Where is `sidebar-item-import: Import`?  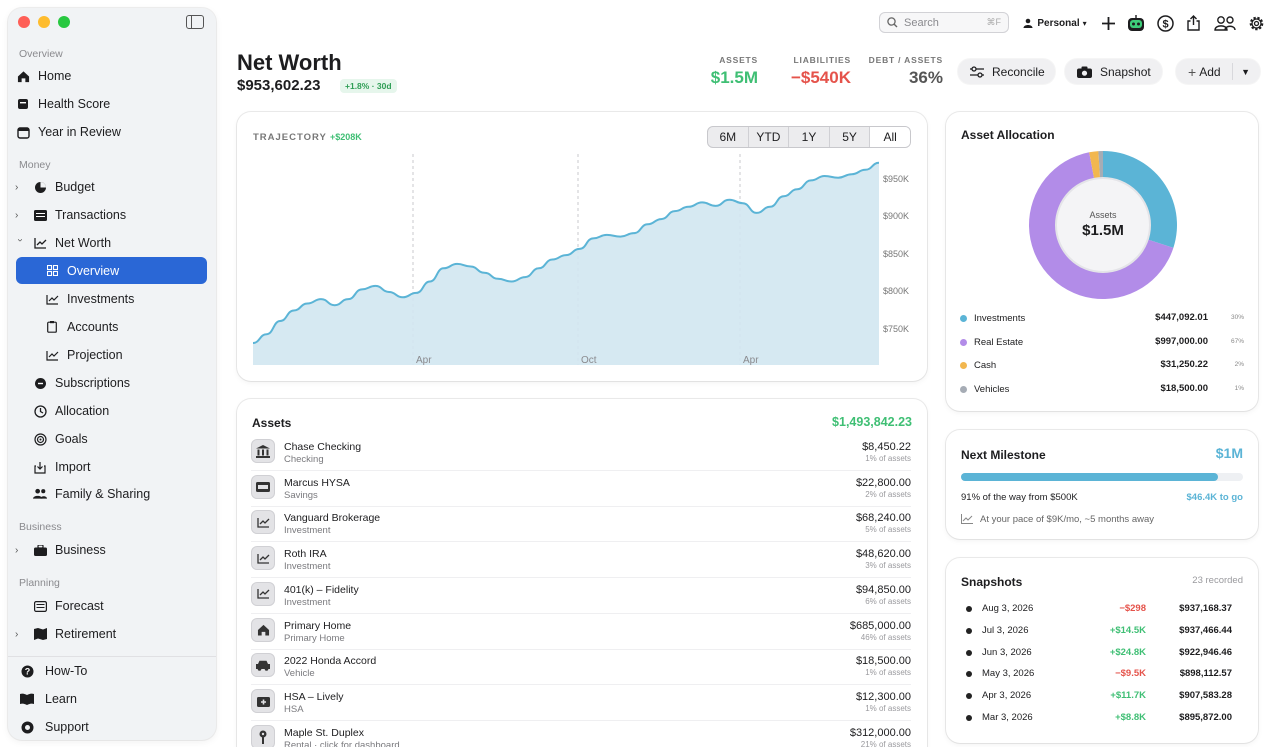 sidebar-item-import: Import is located at coordinates (111, 467).